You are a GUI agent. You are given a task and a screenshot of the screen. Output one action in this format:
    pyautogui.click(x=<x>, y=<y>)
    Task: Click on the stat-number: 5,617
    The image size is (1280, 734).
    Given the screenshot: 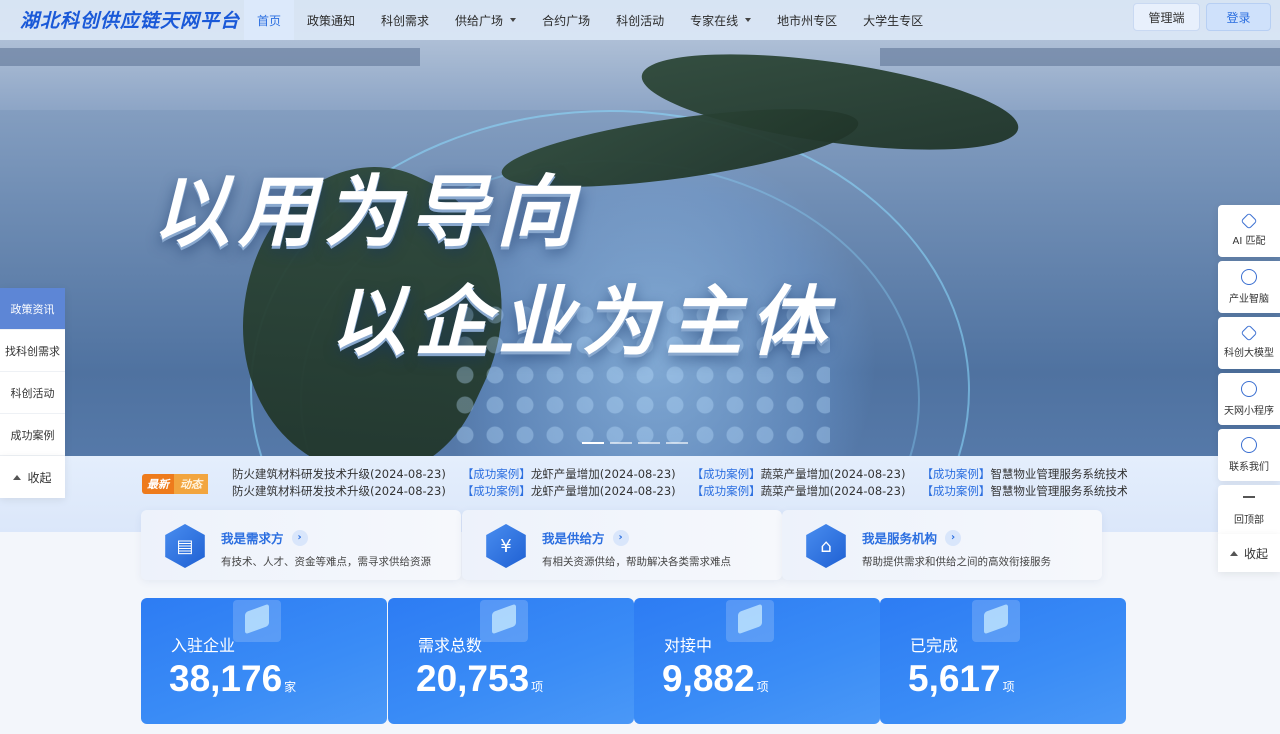 What is the action you would take?
    pyautogui.click(x=954, y=678)
    